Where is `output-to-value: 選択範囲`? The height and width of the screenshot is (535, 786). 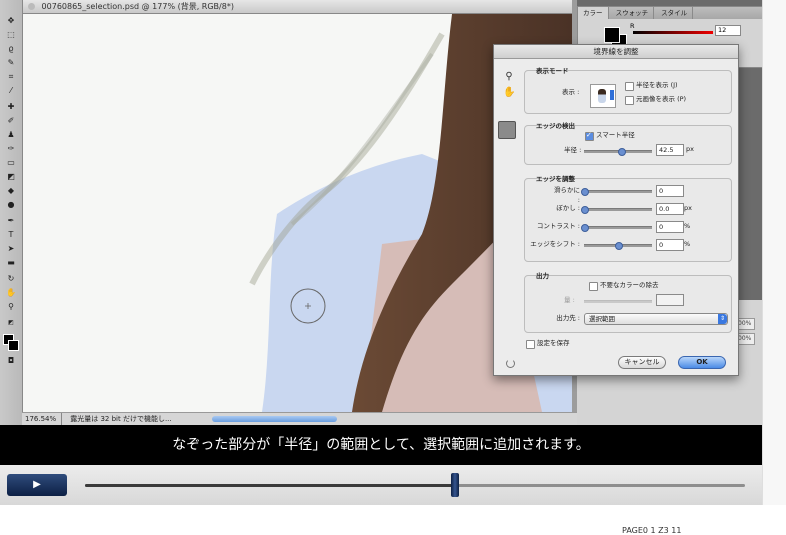
output-to-value: 選択範囲 is located at coordinates (602, 319).